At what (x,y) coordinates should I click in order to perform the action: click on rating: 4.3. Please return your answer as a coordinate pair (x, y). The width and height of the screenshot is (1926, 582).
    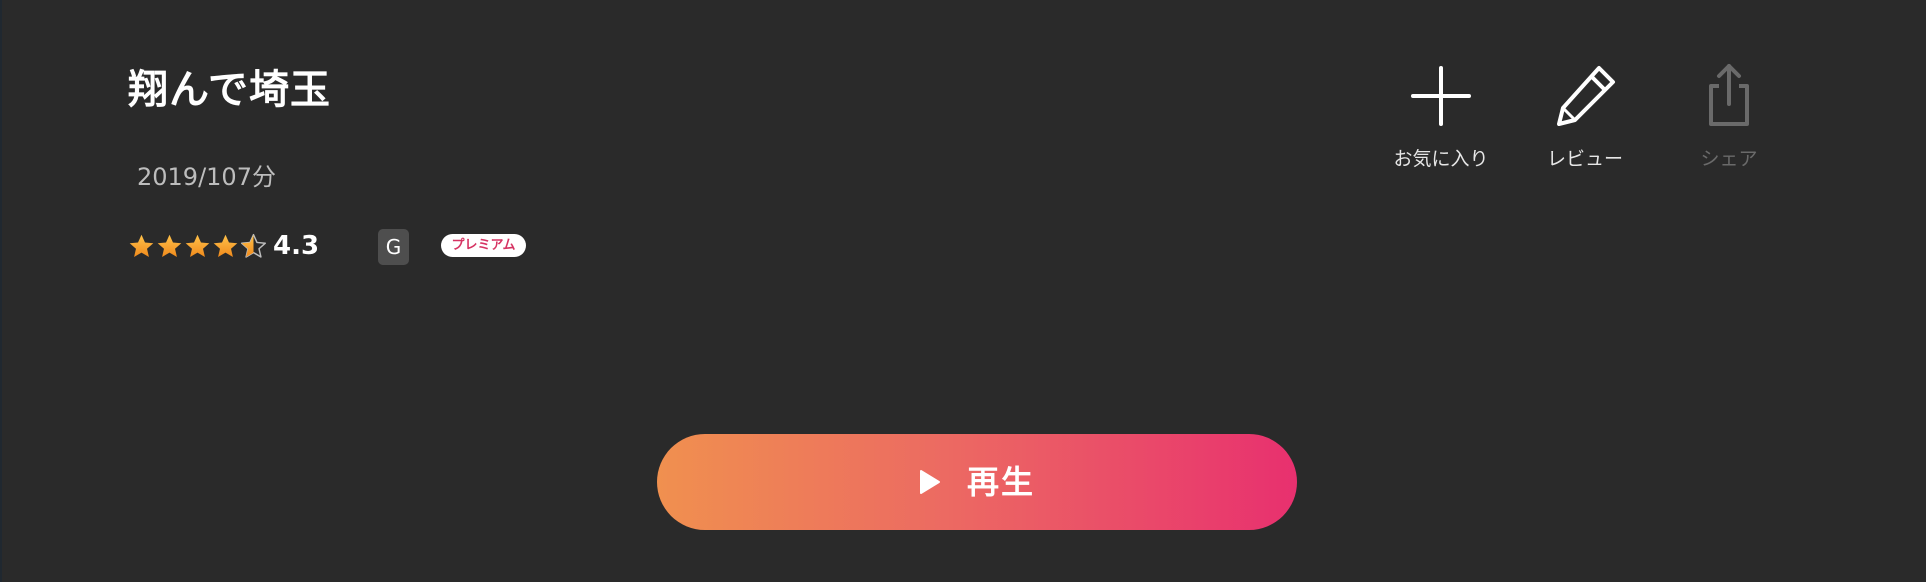
    Looking at the image, I should click on (223, 246).